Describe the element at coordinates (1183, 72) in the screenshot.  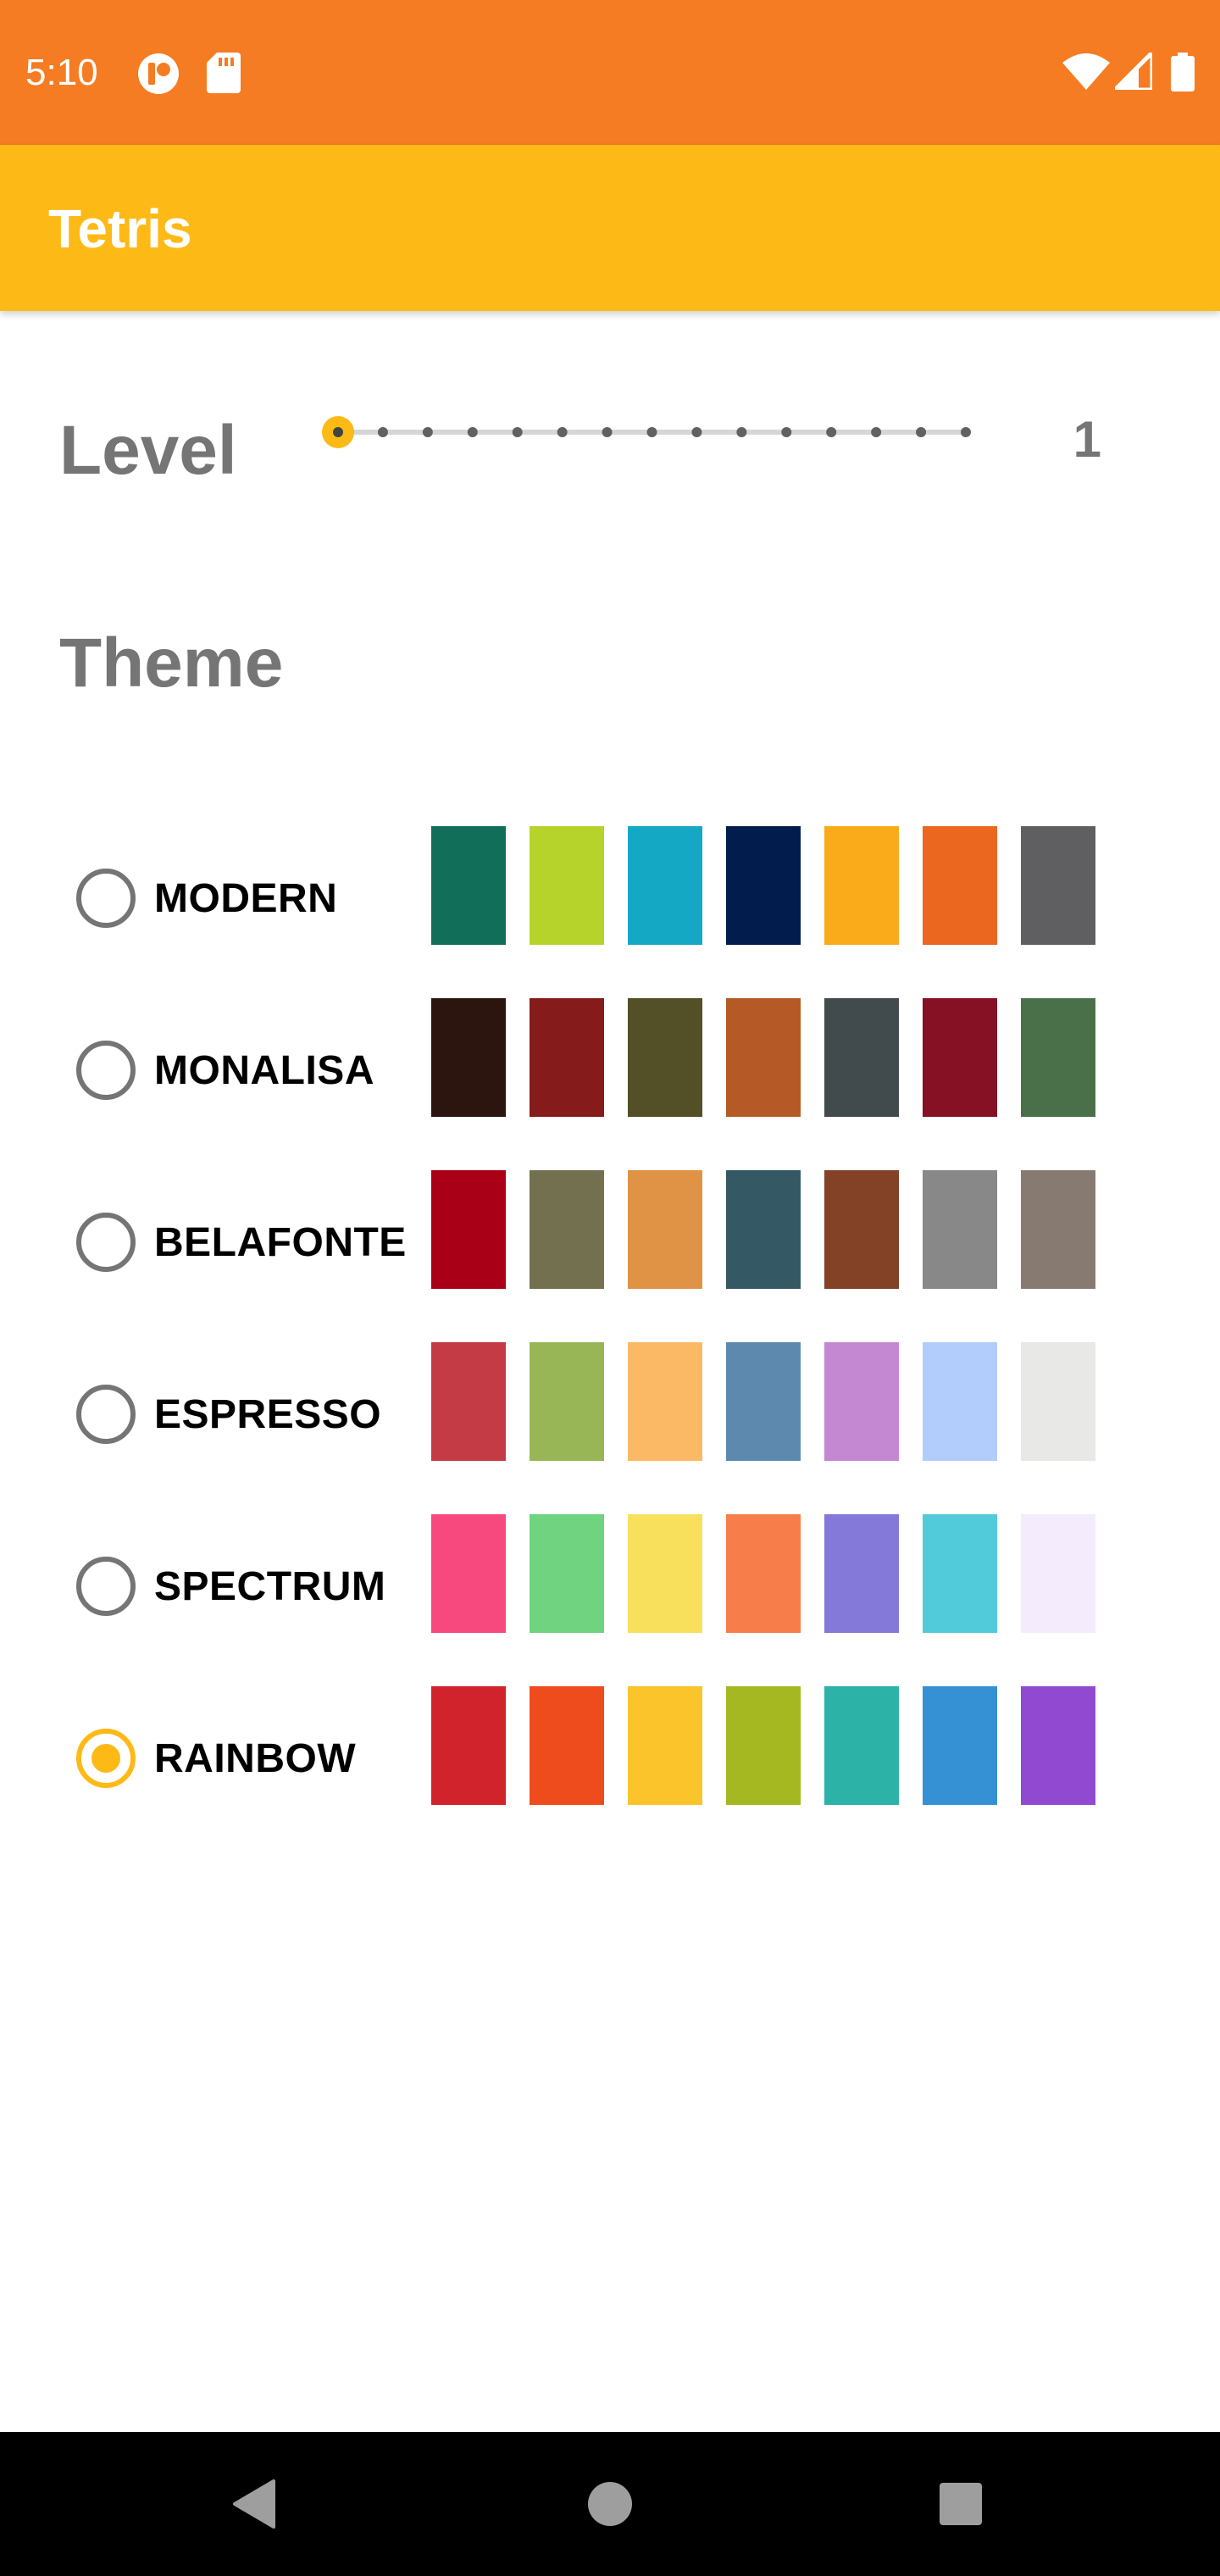
I see `battery-icon` at that location.